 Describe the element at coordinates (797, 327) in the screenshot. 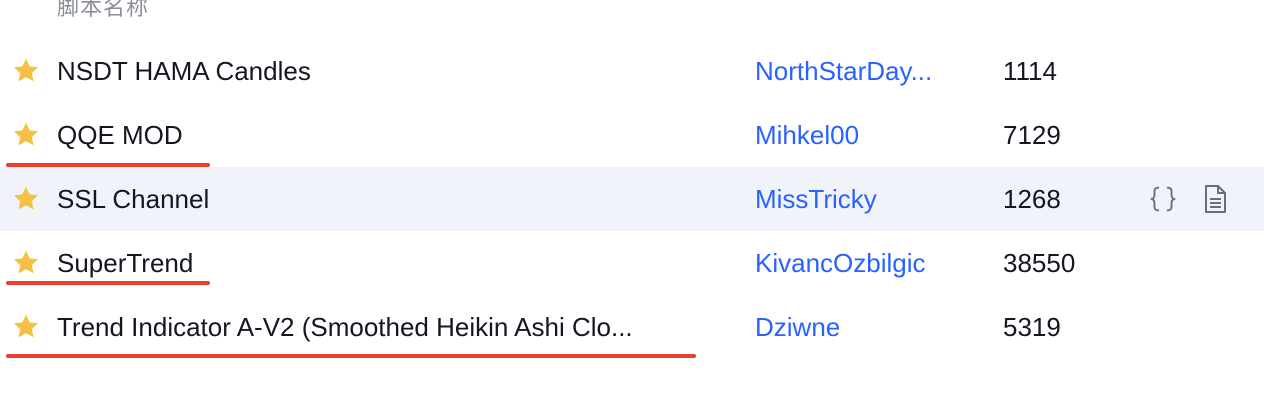

I see `script-author-link: Dziwne` at that location.